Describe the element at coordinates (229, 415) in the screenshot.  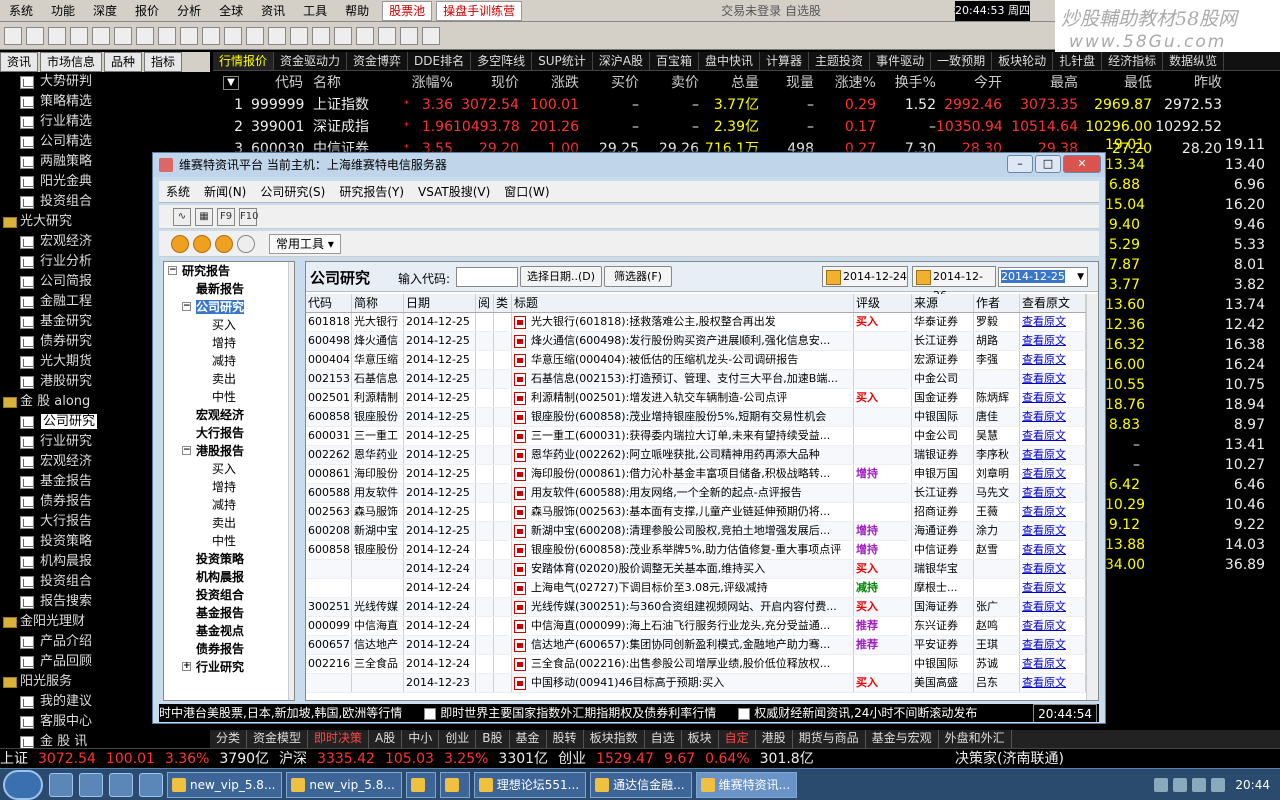
I see `tree-node: 宏观经济` at that location.